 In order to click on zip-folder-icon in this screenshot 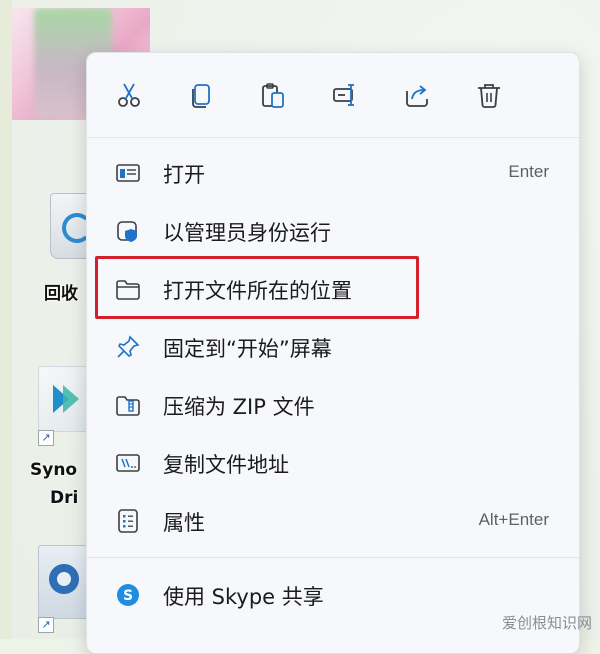, I will do `click(128, 405)`.